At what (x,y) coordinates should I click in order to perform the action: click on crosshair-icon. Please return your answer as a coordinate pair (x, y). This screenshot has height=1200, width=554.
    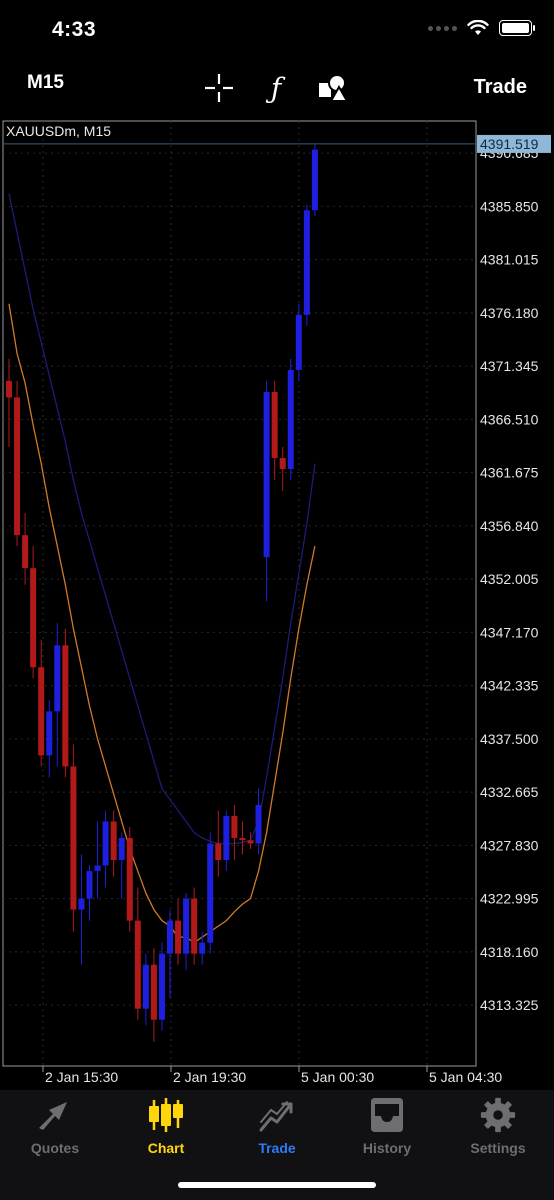
    Looking at the image, I should click on (219, 88).